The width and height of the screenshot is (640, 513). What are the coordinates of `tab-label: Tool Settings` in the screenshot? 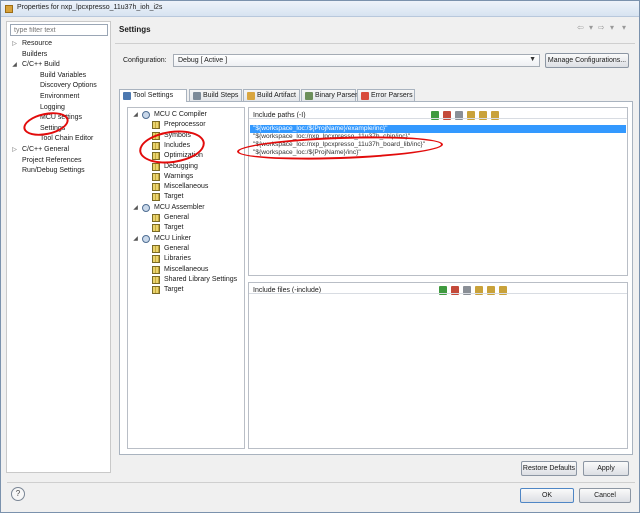 It's located at (153, 95).